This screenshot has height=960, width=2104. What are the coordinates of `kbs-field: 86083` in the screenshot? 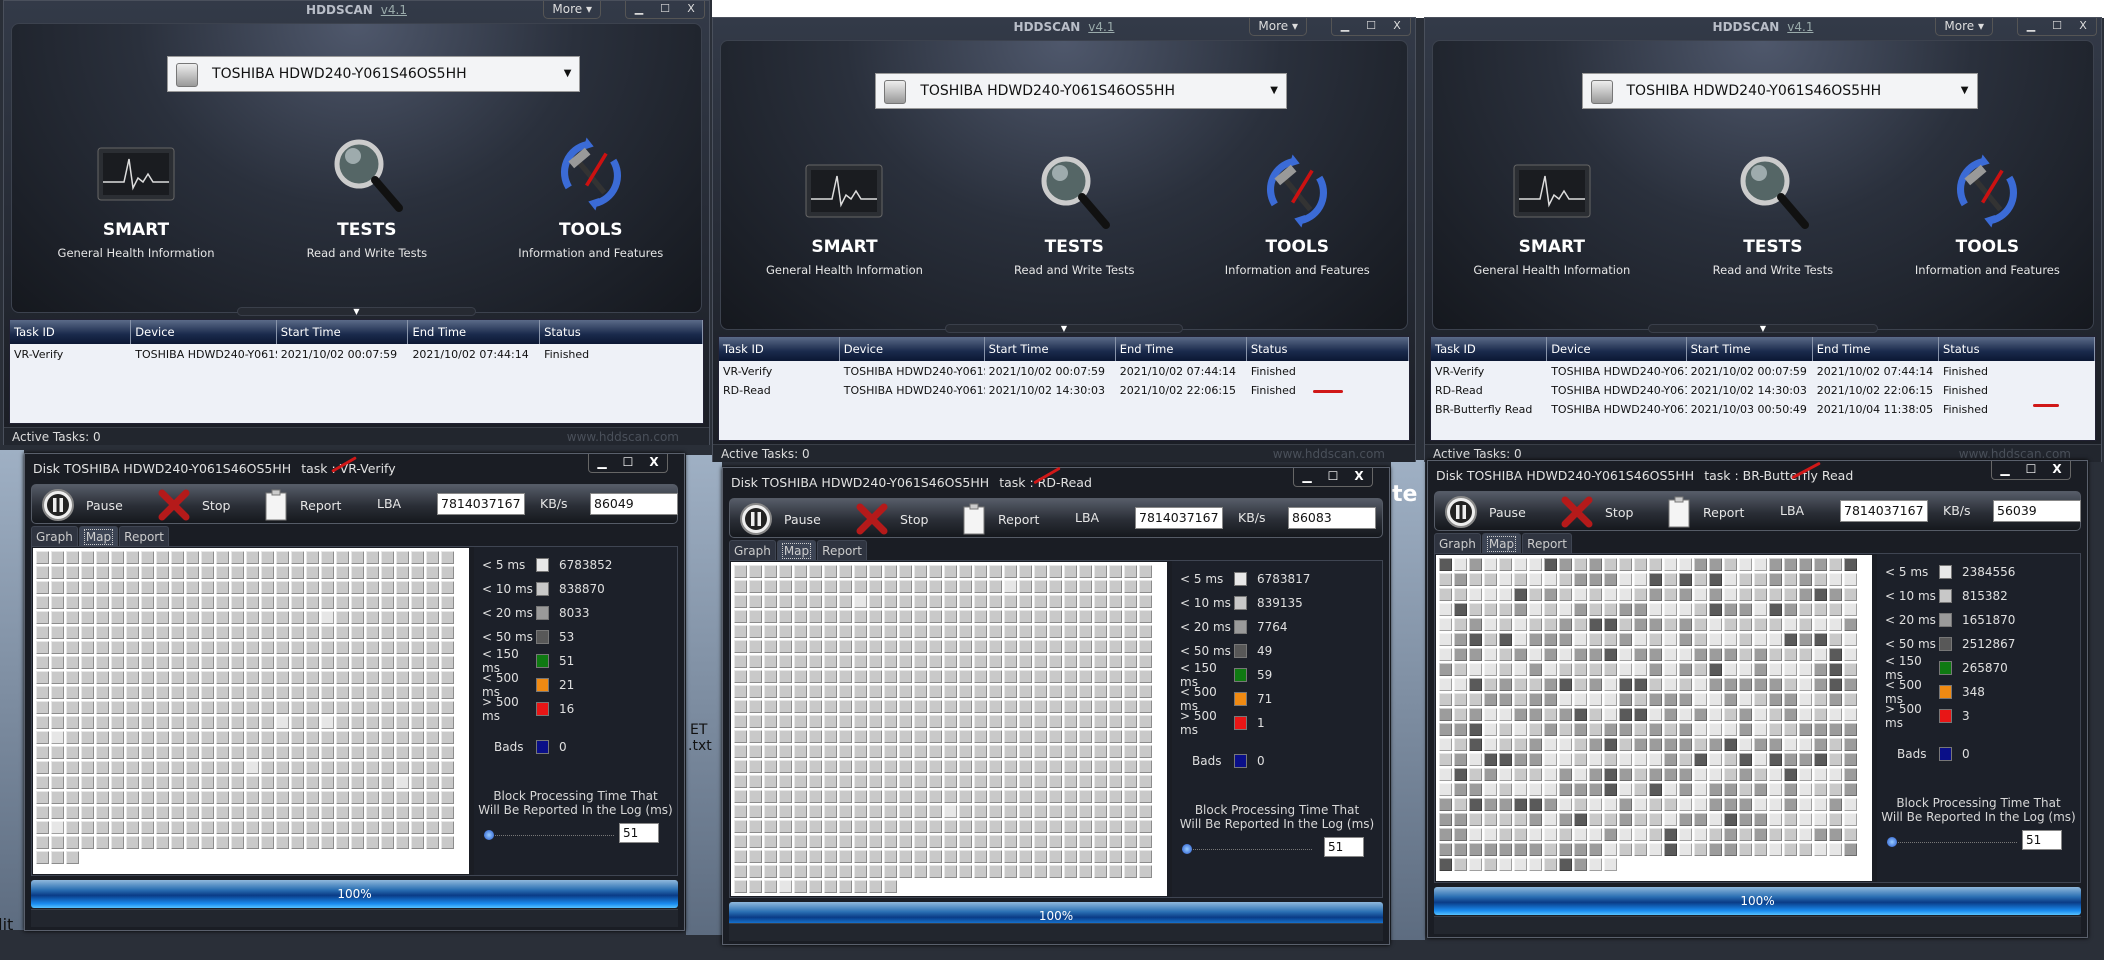 It's located at (1332, 518).